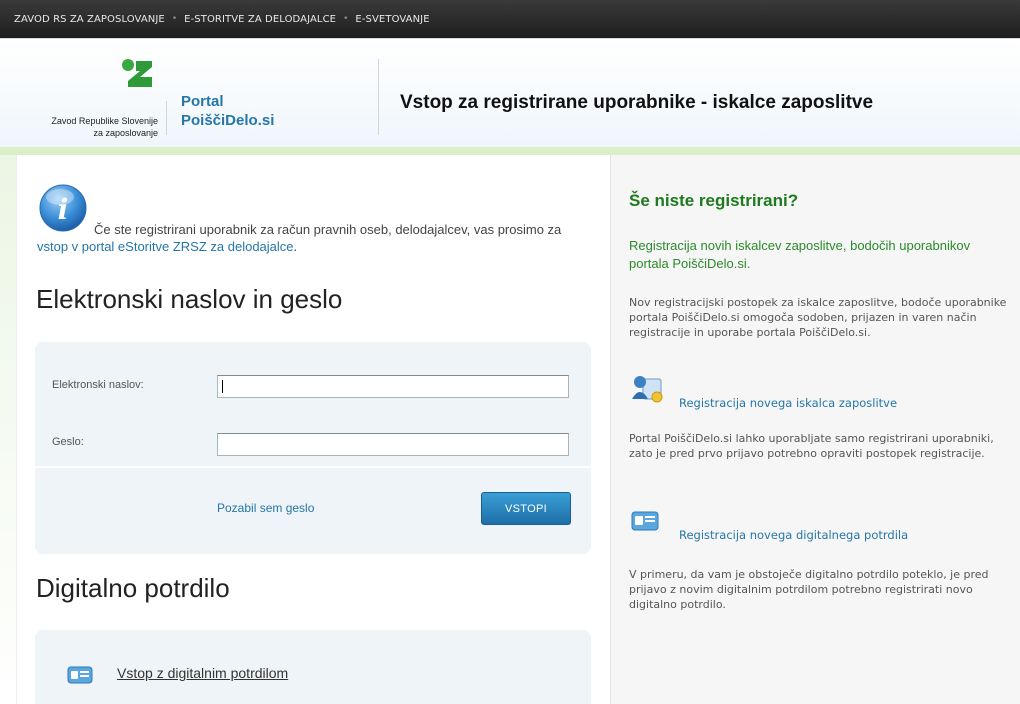 This screenshot has height=704, width=1020. What do you see at coordinates (189, 299) in the screenshot?
I see `login-heading: Elektronski naslov in geslo` at bounding box center [189, 299].